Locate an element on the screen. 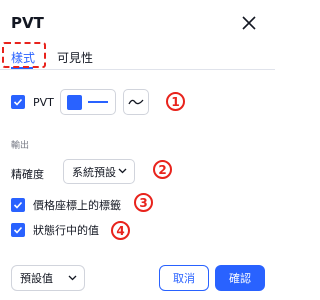 The image size is (320, 300). dialog-title: PVT is located at coordinates (27, 23).